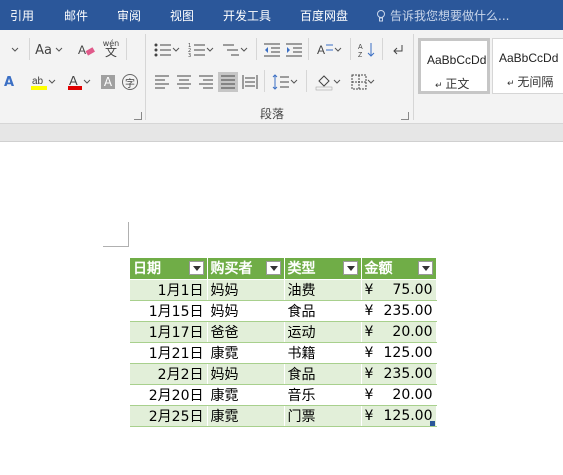  I want to click on clear-format-button: A, so click(87, 50).